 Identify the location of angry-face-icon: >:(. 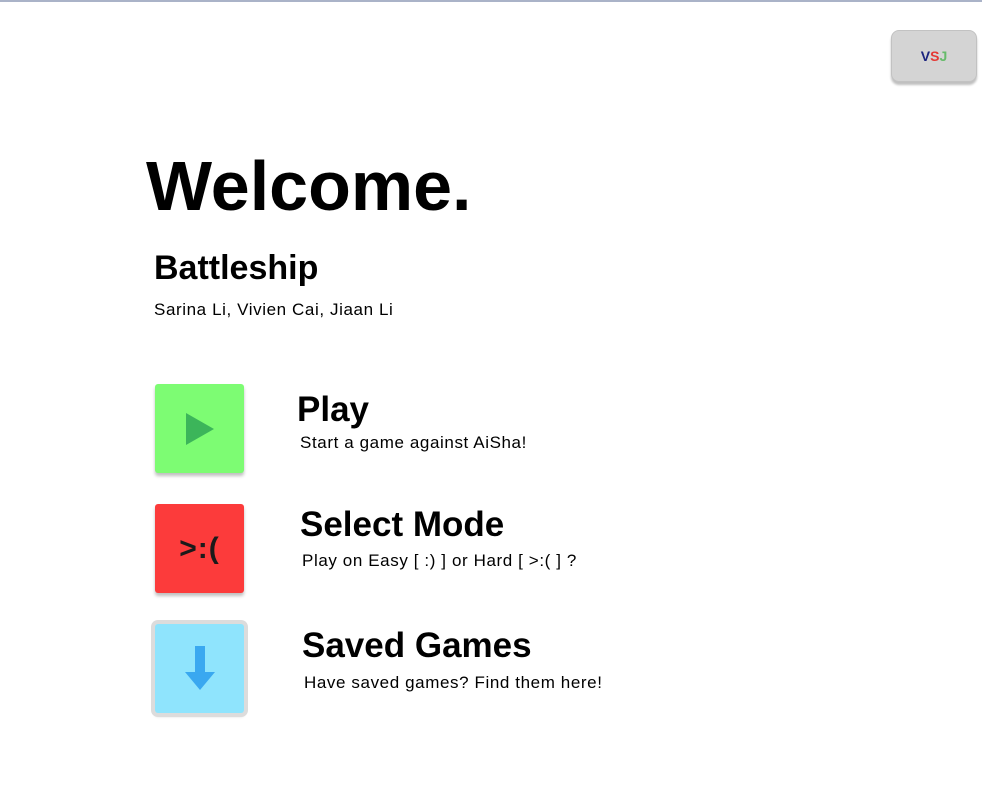
(199, 548).